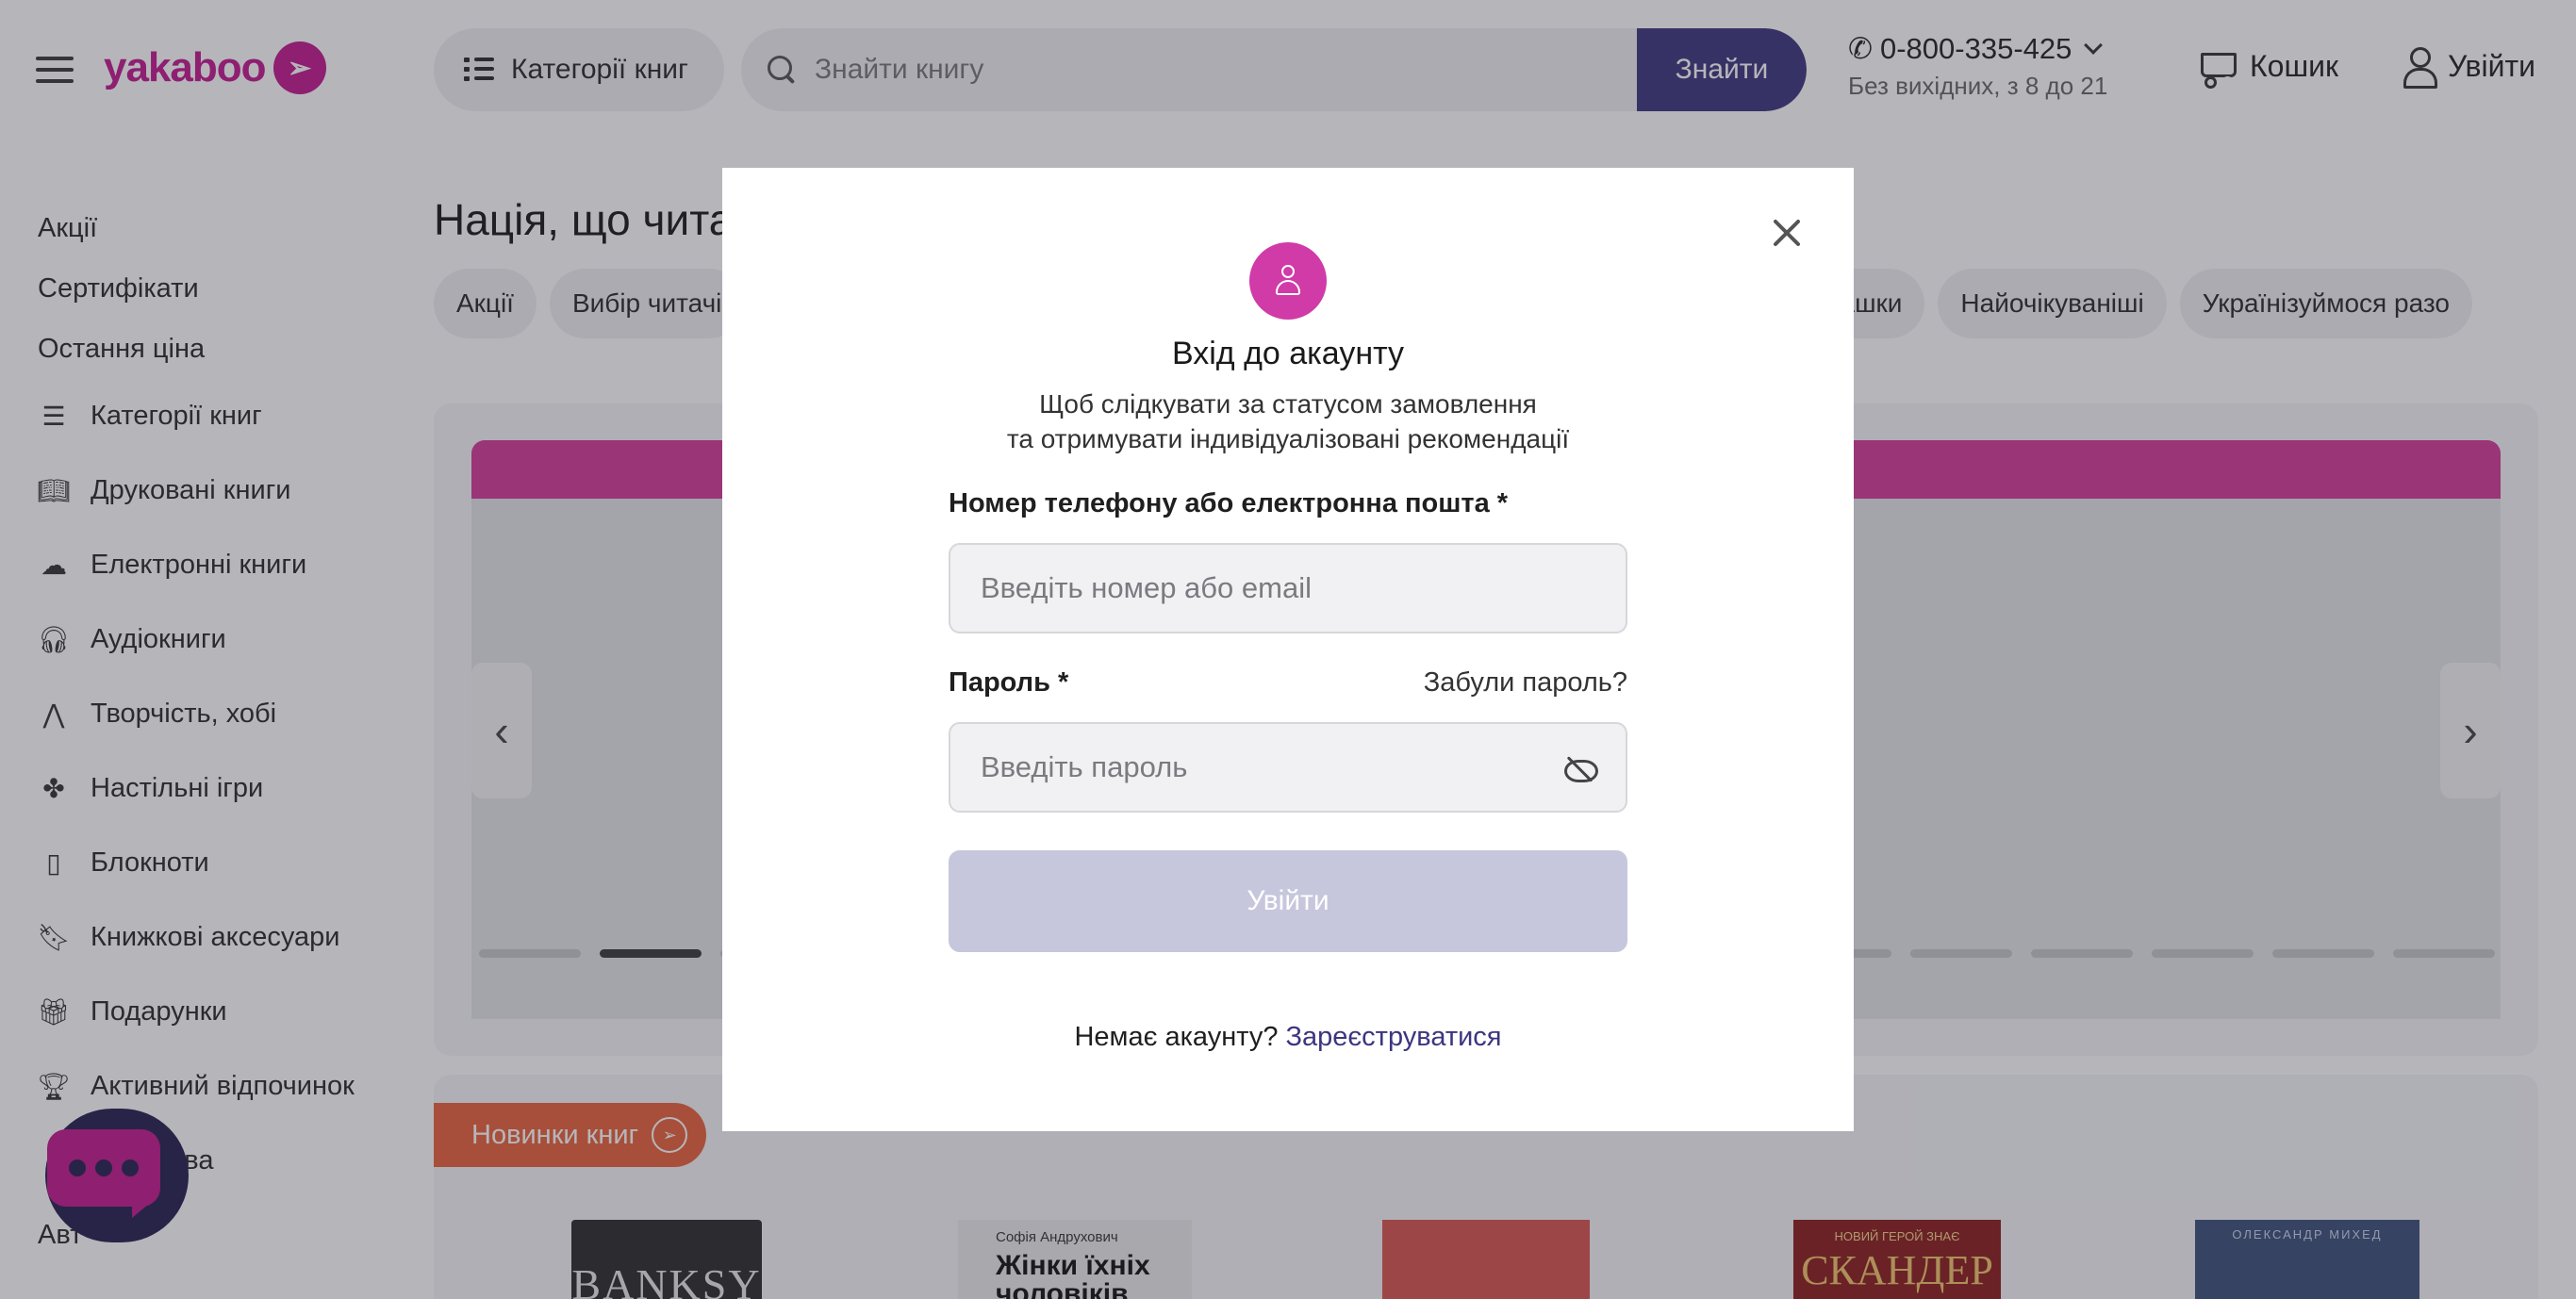 This screenshot has height=1299, width=2576. I want to click on user-avatar-icon, so click(1288, 281).